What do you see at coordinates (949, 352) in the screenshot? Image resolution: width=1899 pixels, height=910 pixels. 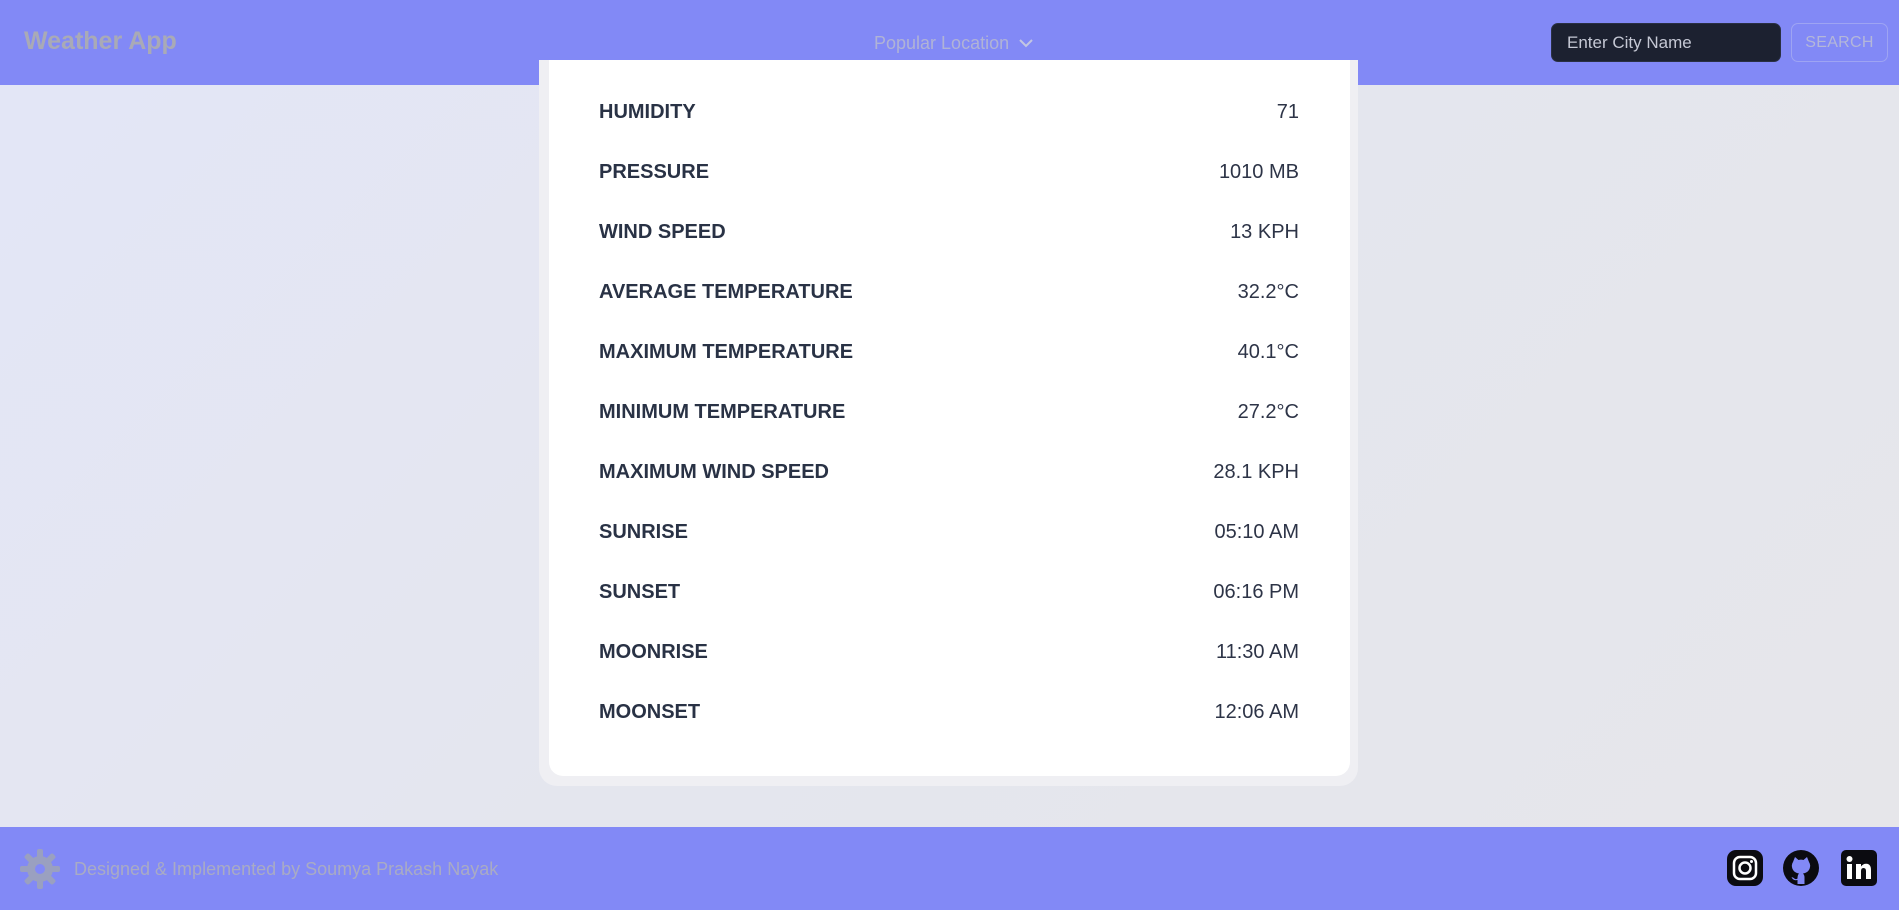 I see `detail-row-maximum-temperature: MAXIMUM TEMPERATURE 40.1°C` at bounding box center [949, 352].